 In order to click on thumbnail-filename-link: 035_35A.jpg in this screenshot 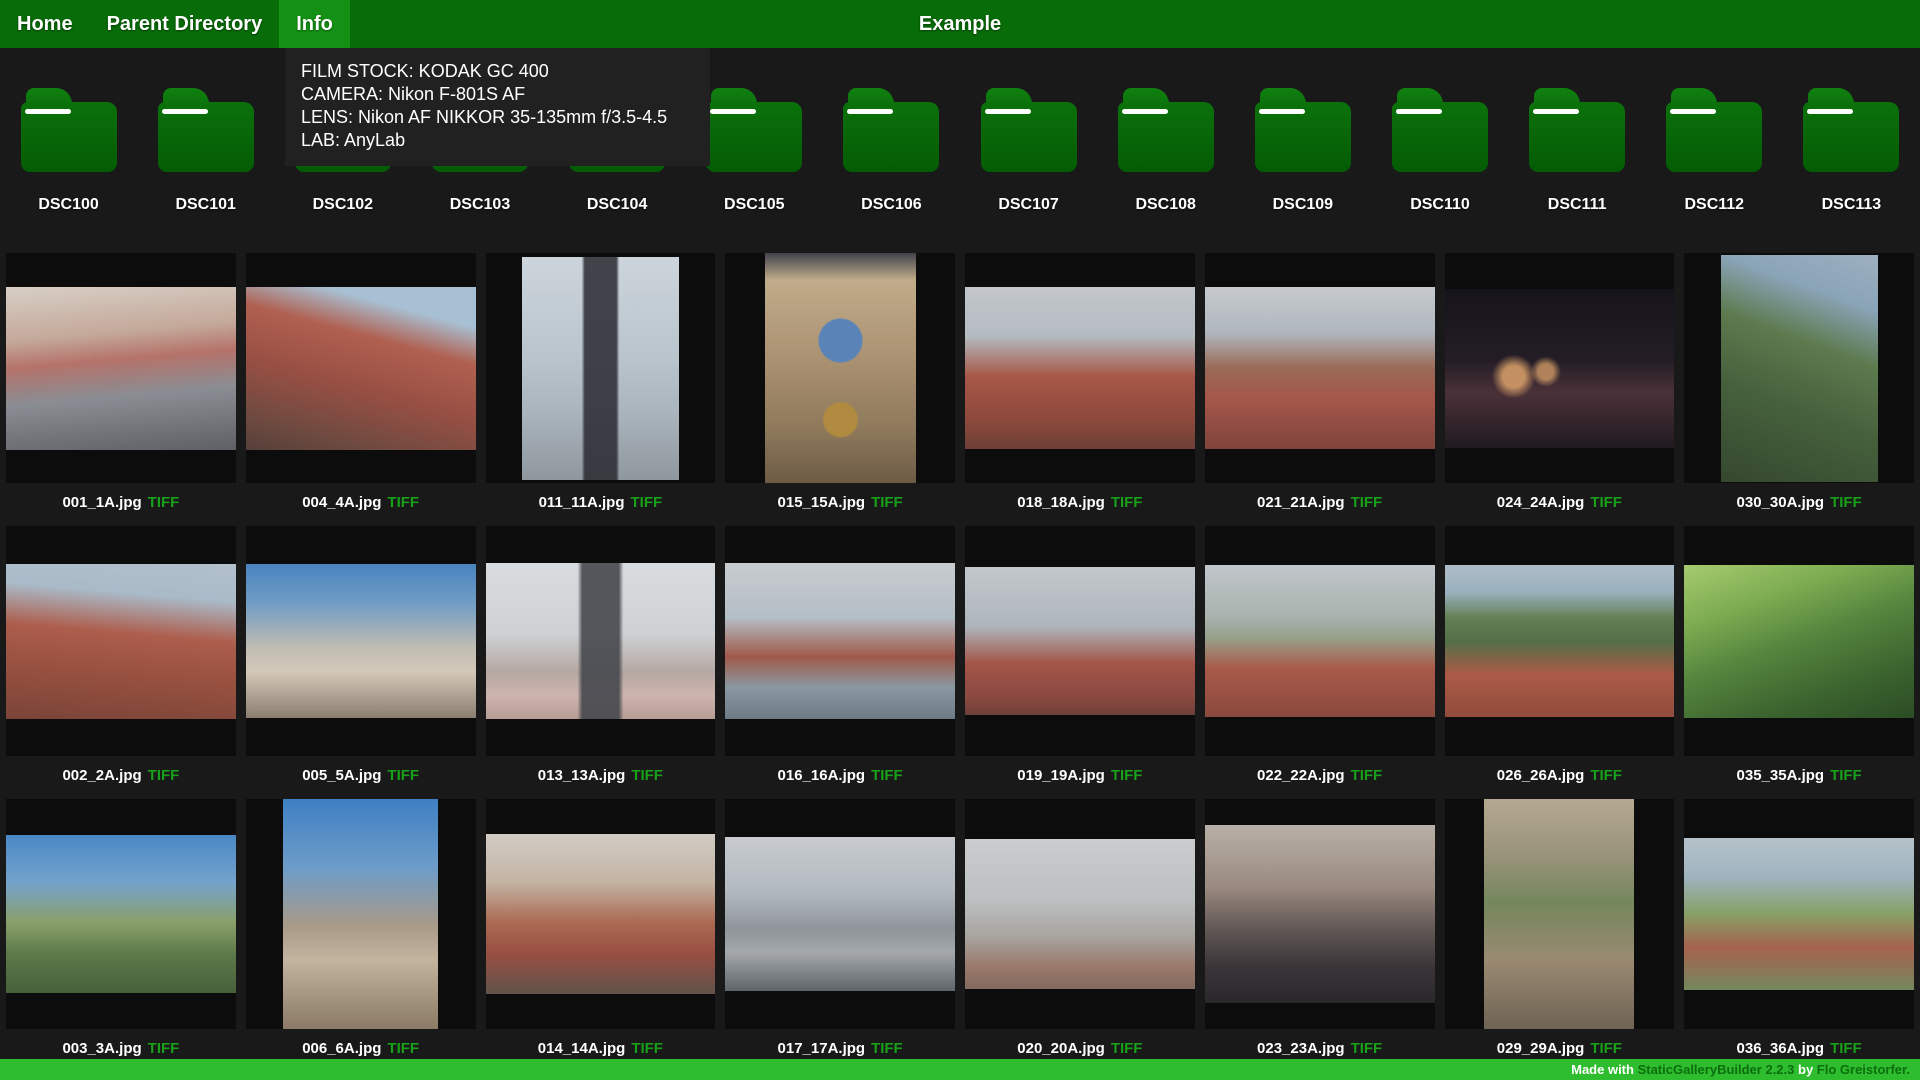, I will do `click(1781, 775)`.